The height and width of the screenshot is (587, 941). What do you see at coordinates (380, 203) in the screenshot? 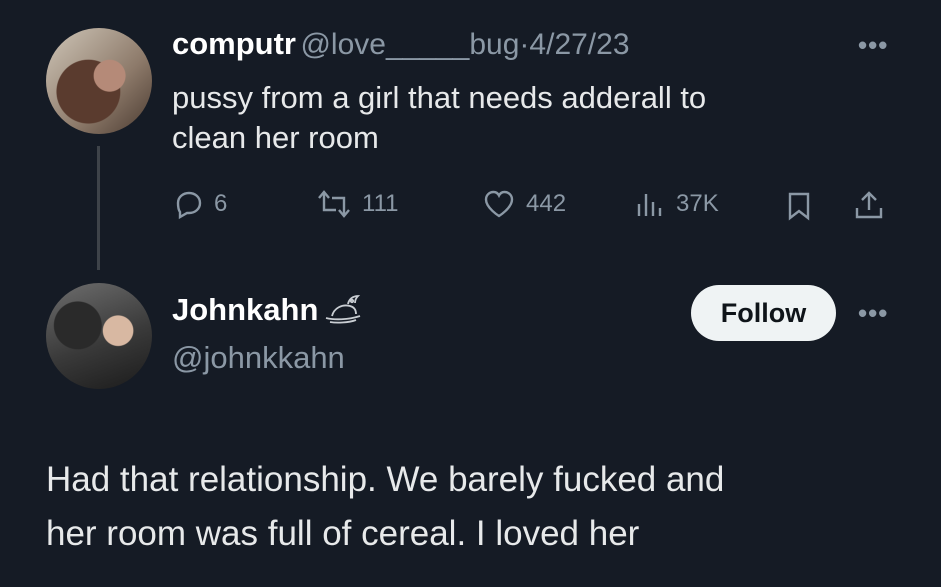
I see `retweet-count: 111` at bounding box center [380, 203].